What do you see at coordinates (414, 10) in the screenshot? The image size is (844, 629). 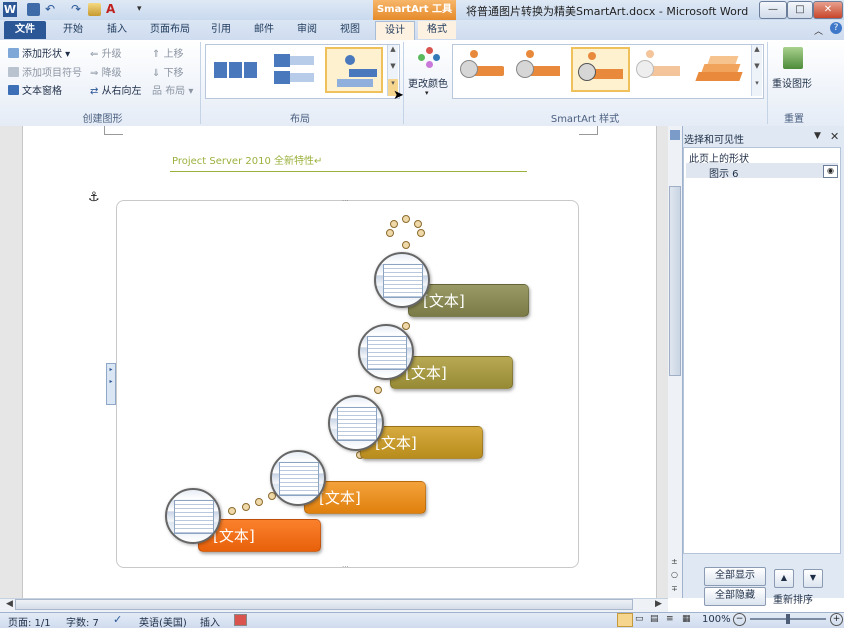 I see `smartart-tools-header: SmartArt 工具` at bounding box center [414, 10].